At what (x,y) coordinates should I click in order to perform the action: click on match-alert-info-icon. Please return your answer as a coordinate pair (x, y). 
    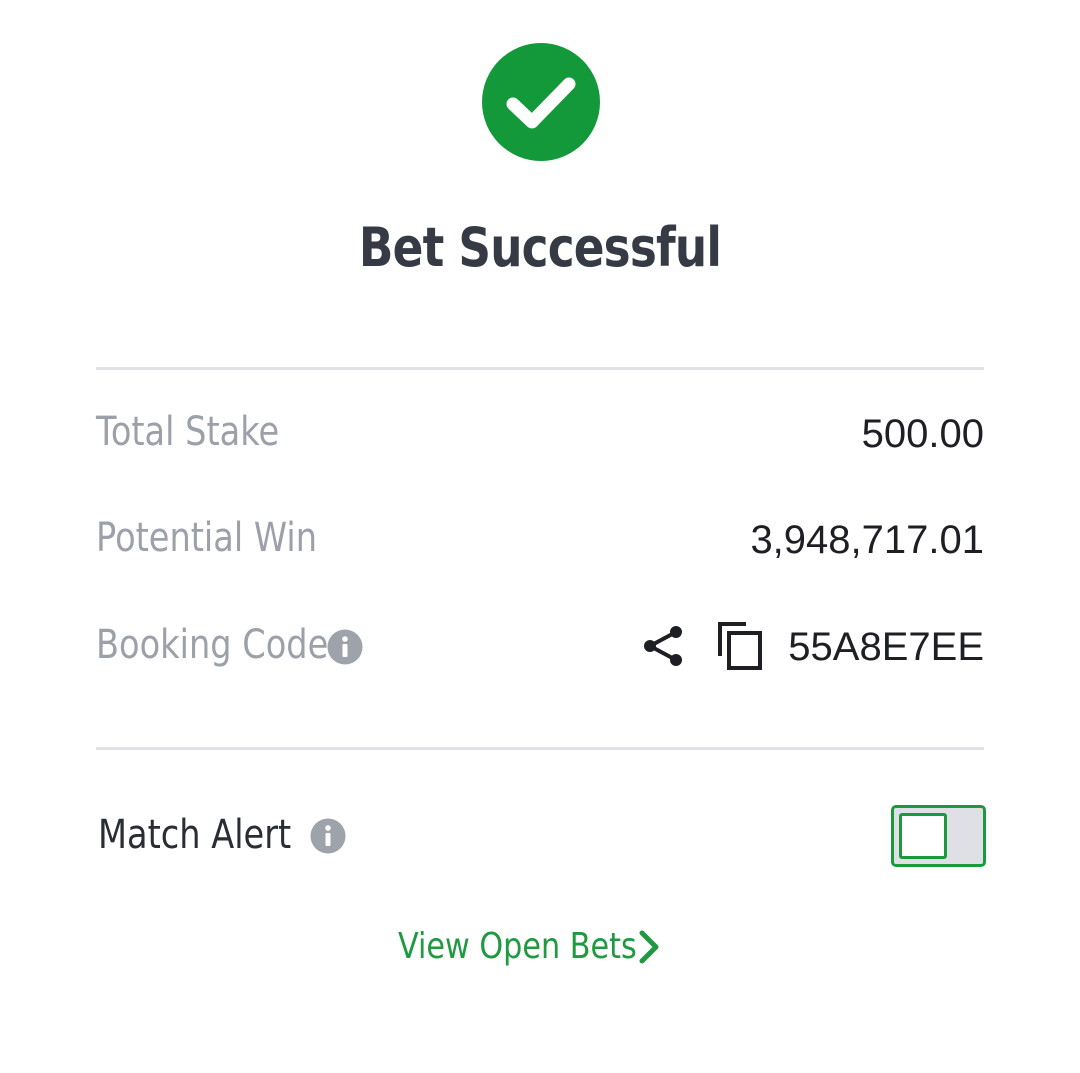
    Looking at the image, I should click on (328, 836).